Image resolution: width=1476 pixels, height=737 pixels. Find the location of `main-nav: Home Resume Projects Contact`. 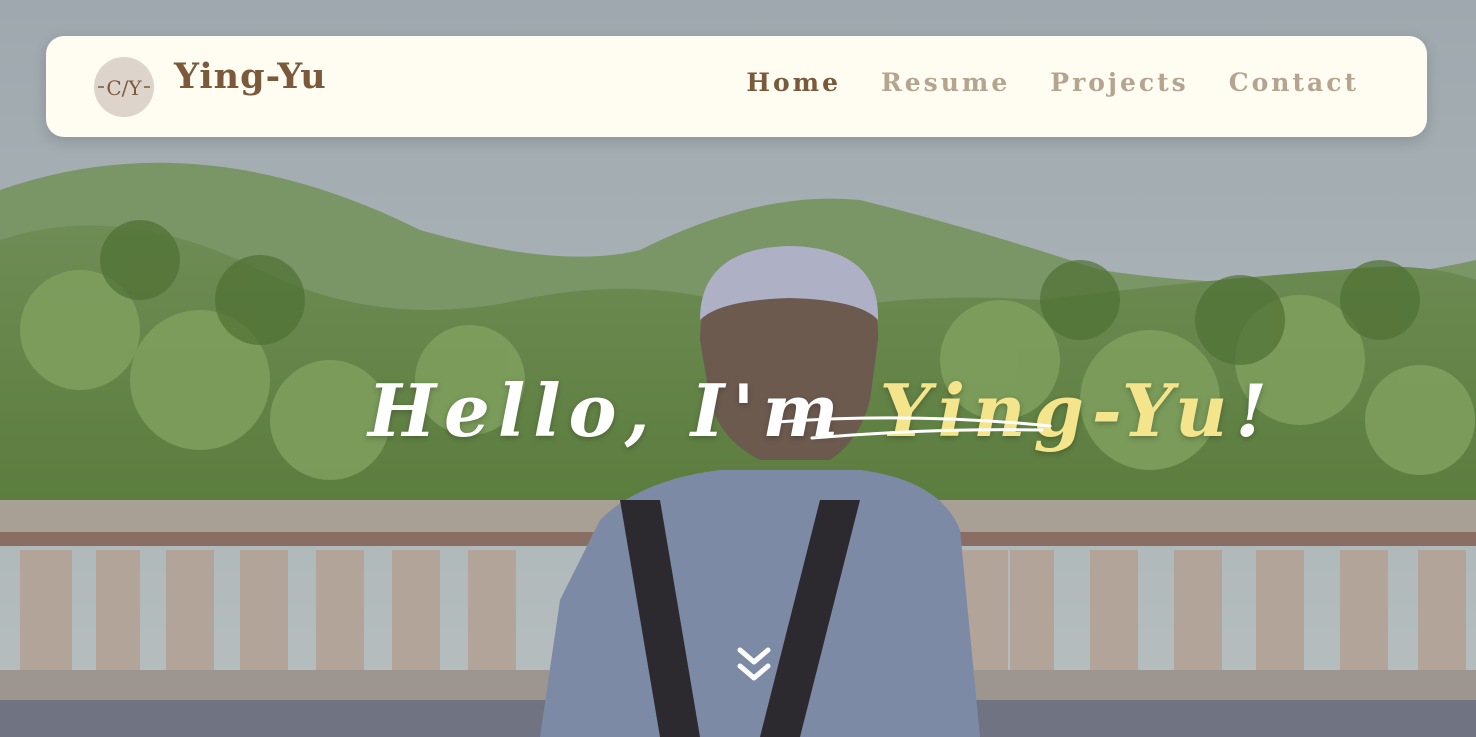

main-nav: Home Resume Projects Contact is located at coordinates (1052, 82).